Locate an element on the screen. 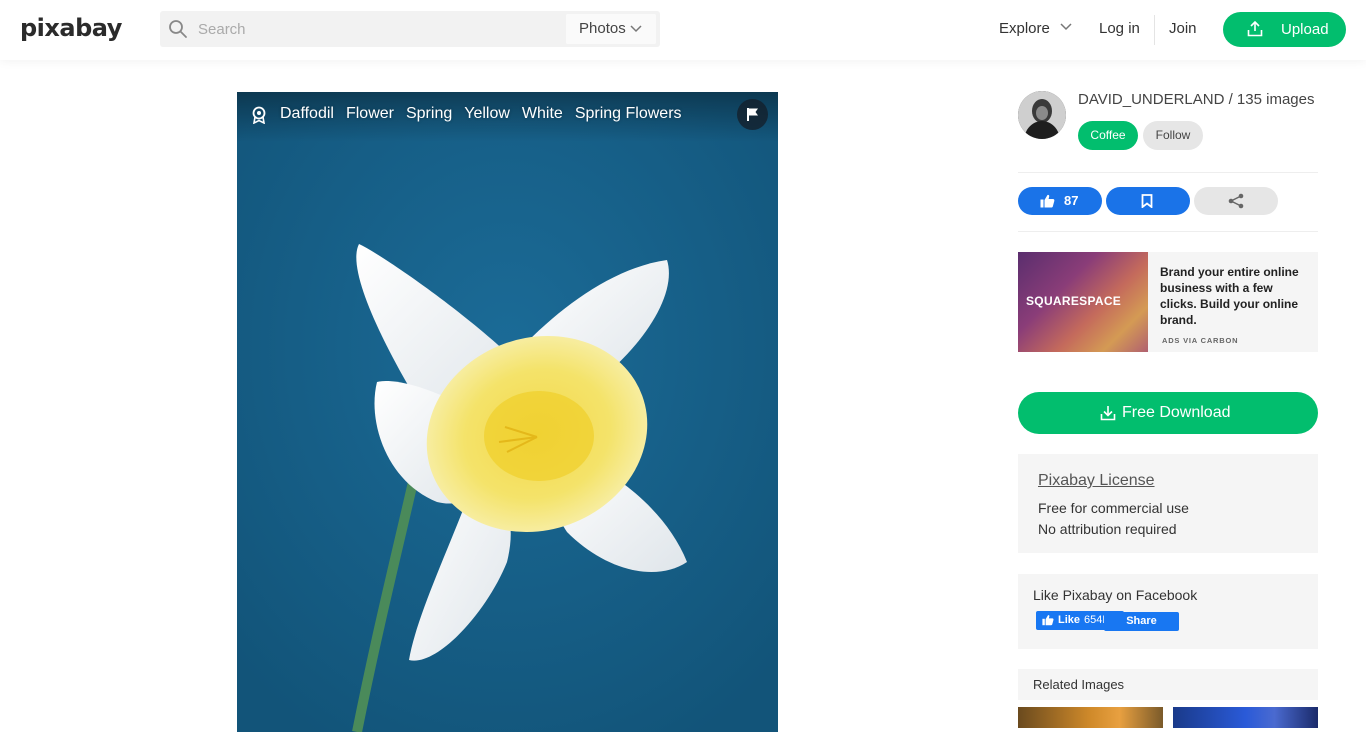 This screenshot has height=732, width=1366. search-bar: Photos is located at coordinates (410, 29).